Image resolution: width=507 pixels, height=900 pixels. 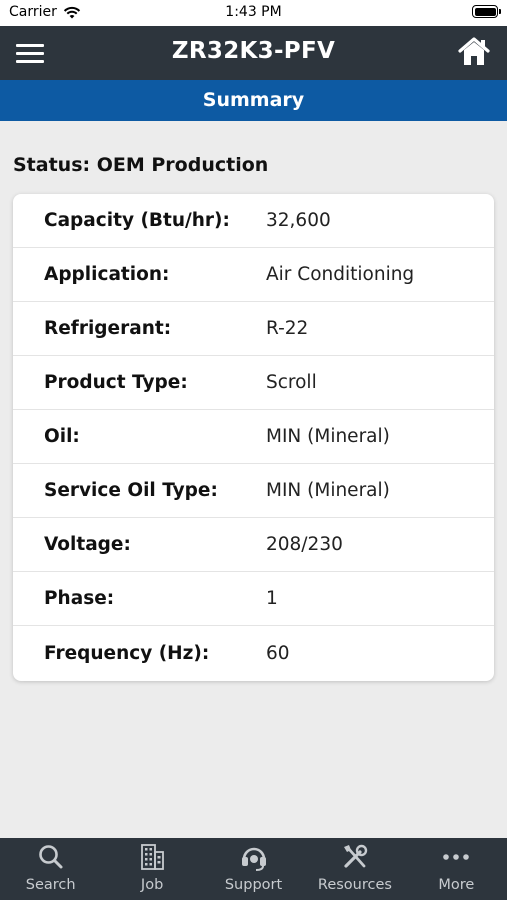 What do you see at coordinates (354, 885) in the screenshot?
I see `tab-label: Resources` at bounding box center [354, 885].